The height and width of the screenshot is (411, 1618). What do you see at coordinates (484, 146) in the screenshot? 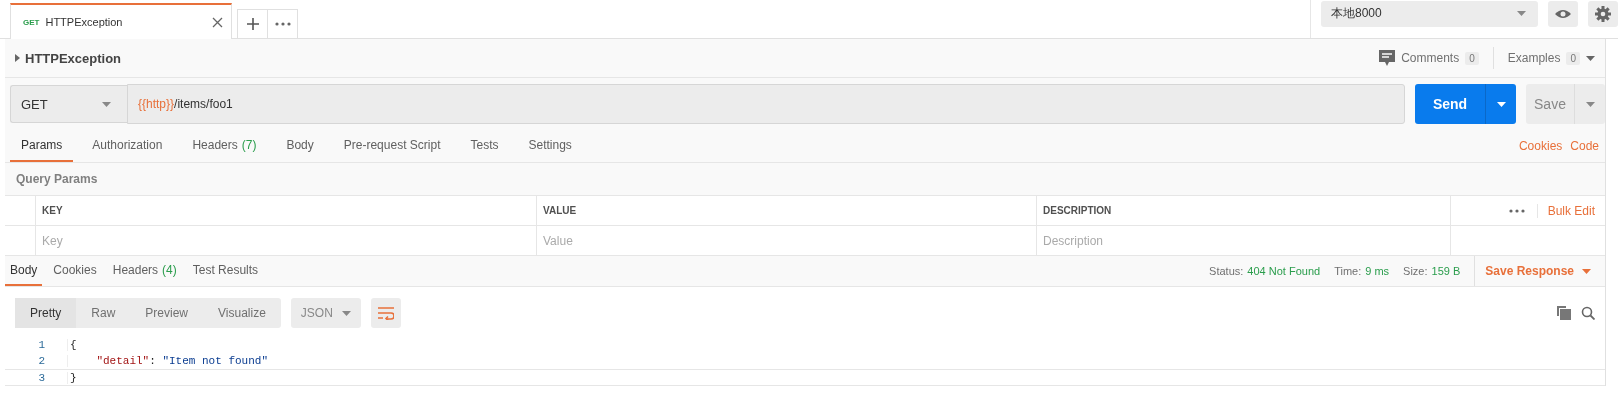
I see `tab: Tests` at bounding box center [484, 146].